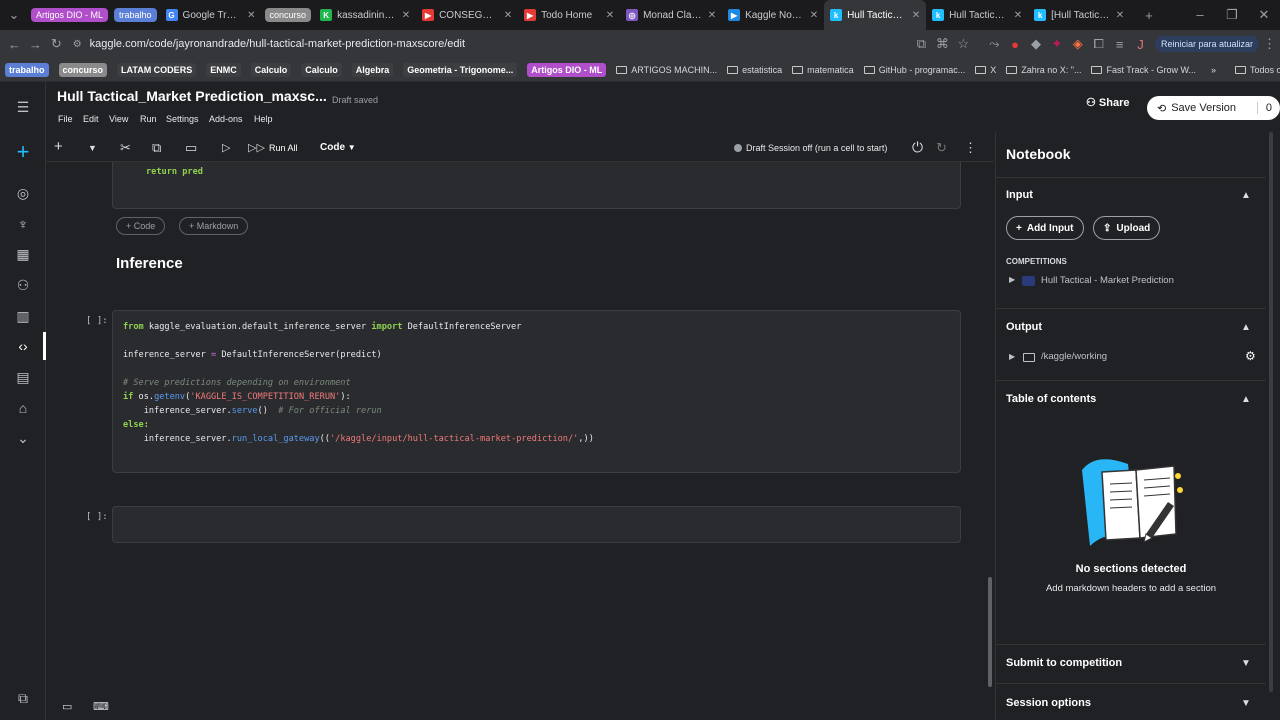 Image resolution: width=1280 pixels, height=720 pixels. What do you see at coordinates (23, 152) in the screenshot?
I see `create-plus-icon: +` at bounding box center [23, 152].